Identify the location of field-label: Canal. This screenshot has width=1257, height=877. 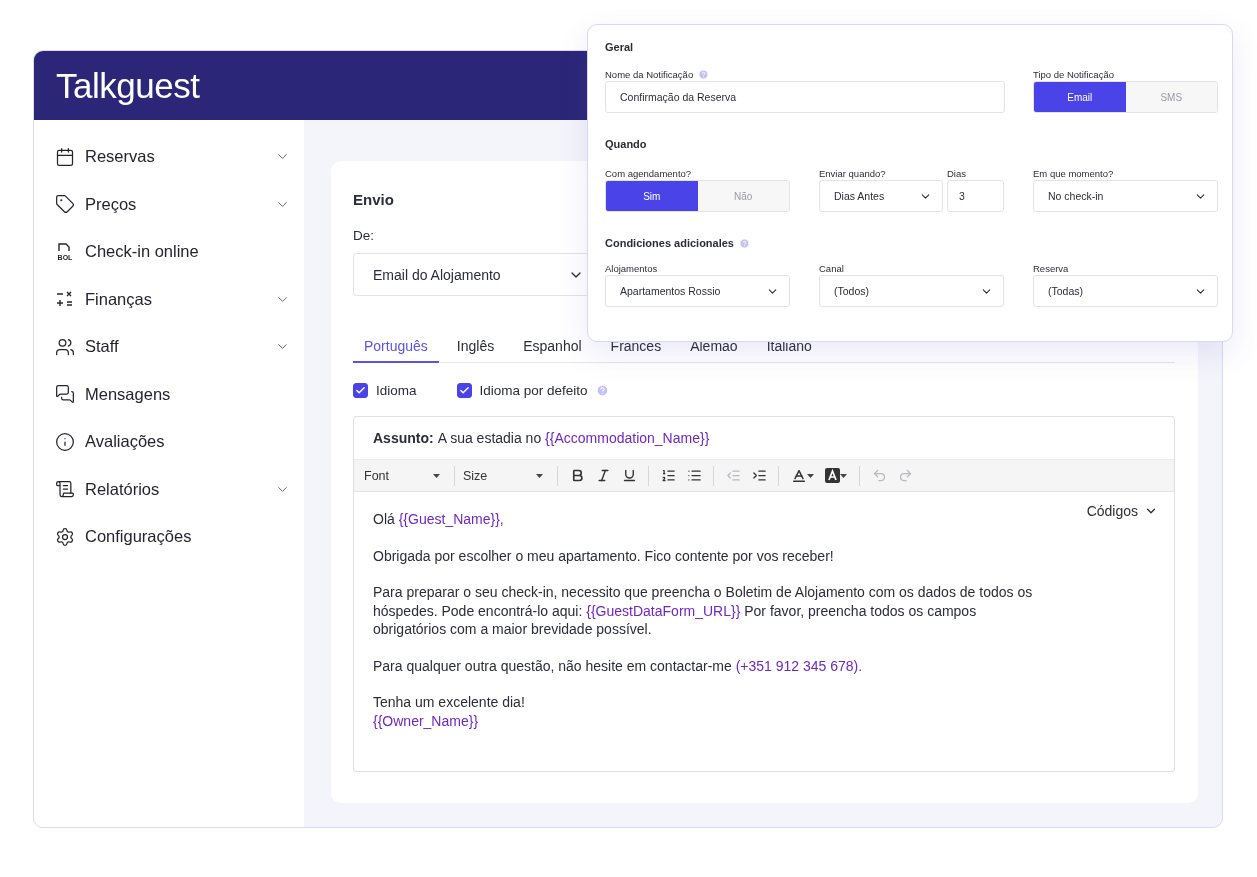
(832, 268).